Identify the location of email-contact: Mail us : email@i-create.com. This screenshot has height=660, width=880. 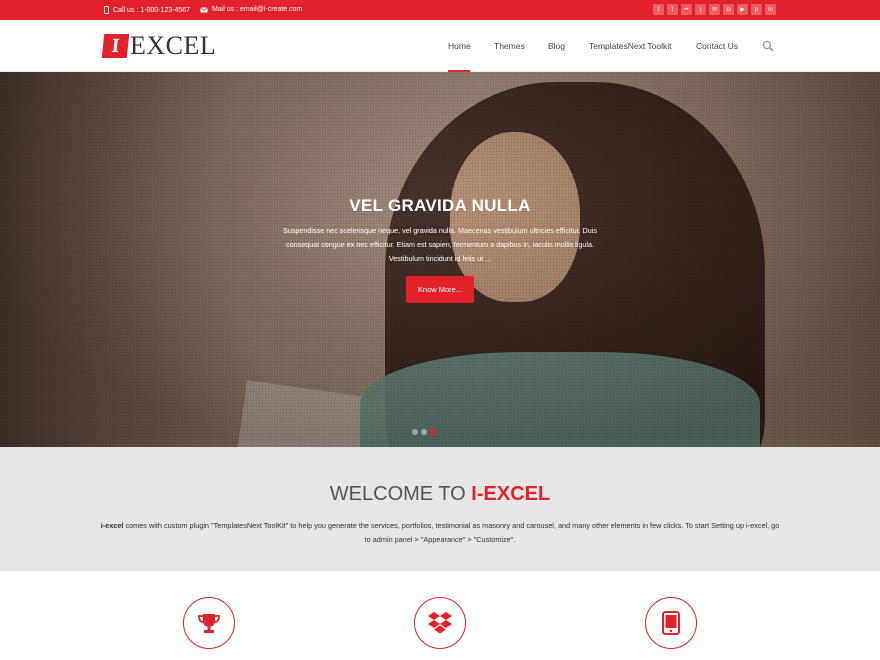
(251, 9).